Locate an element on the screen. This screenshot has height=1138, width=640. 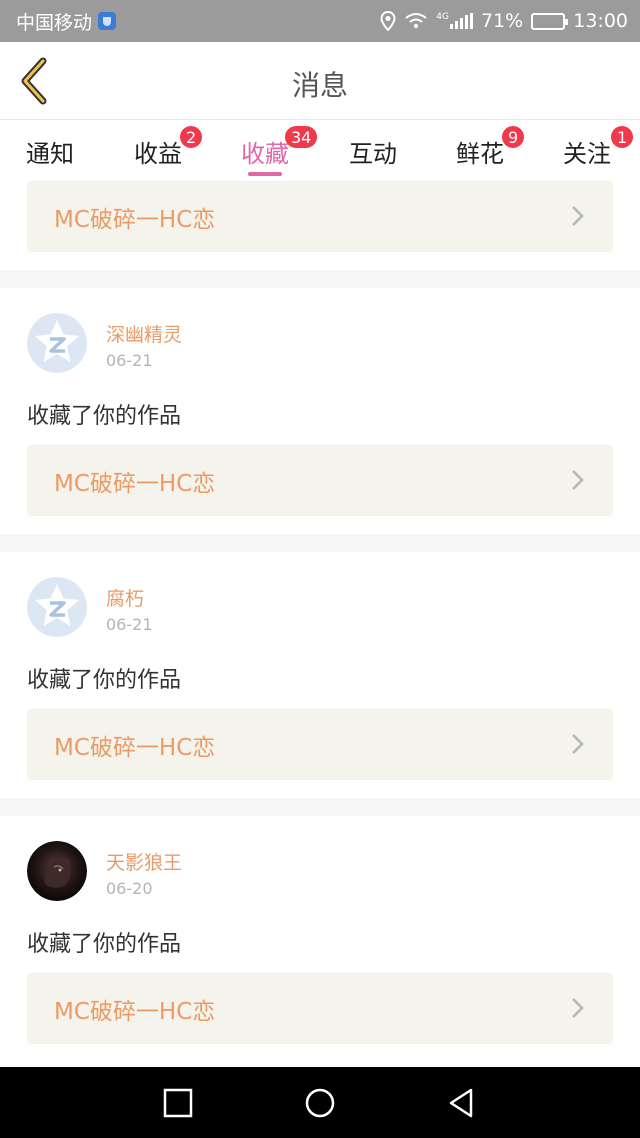
battery-percent: 71% is located at coordinates (502, 21).